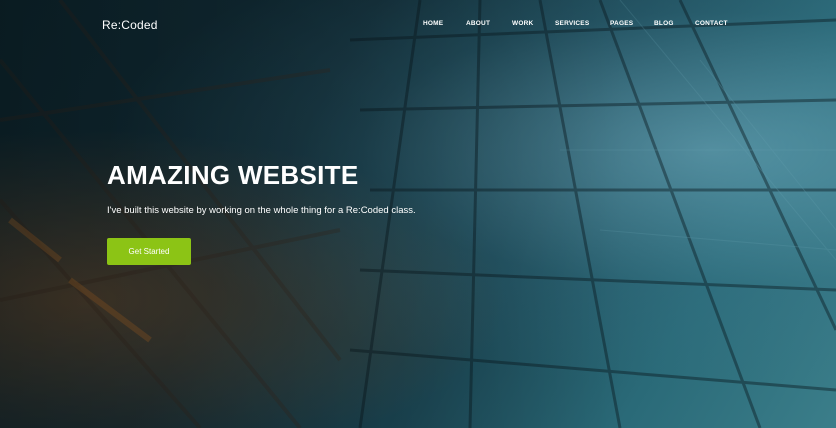 This screenshot has height=428, width=836. What do you see at coordinates (478, 23) in the screenshot?
I see `nav-item-about: ABOUT` at bounding box center [478, 23].